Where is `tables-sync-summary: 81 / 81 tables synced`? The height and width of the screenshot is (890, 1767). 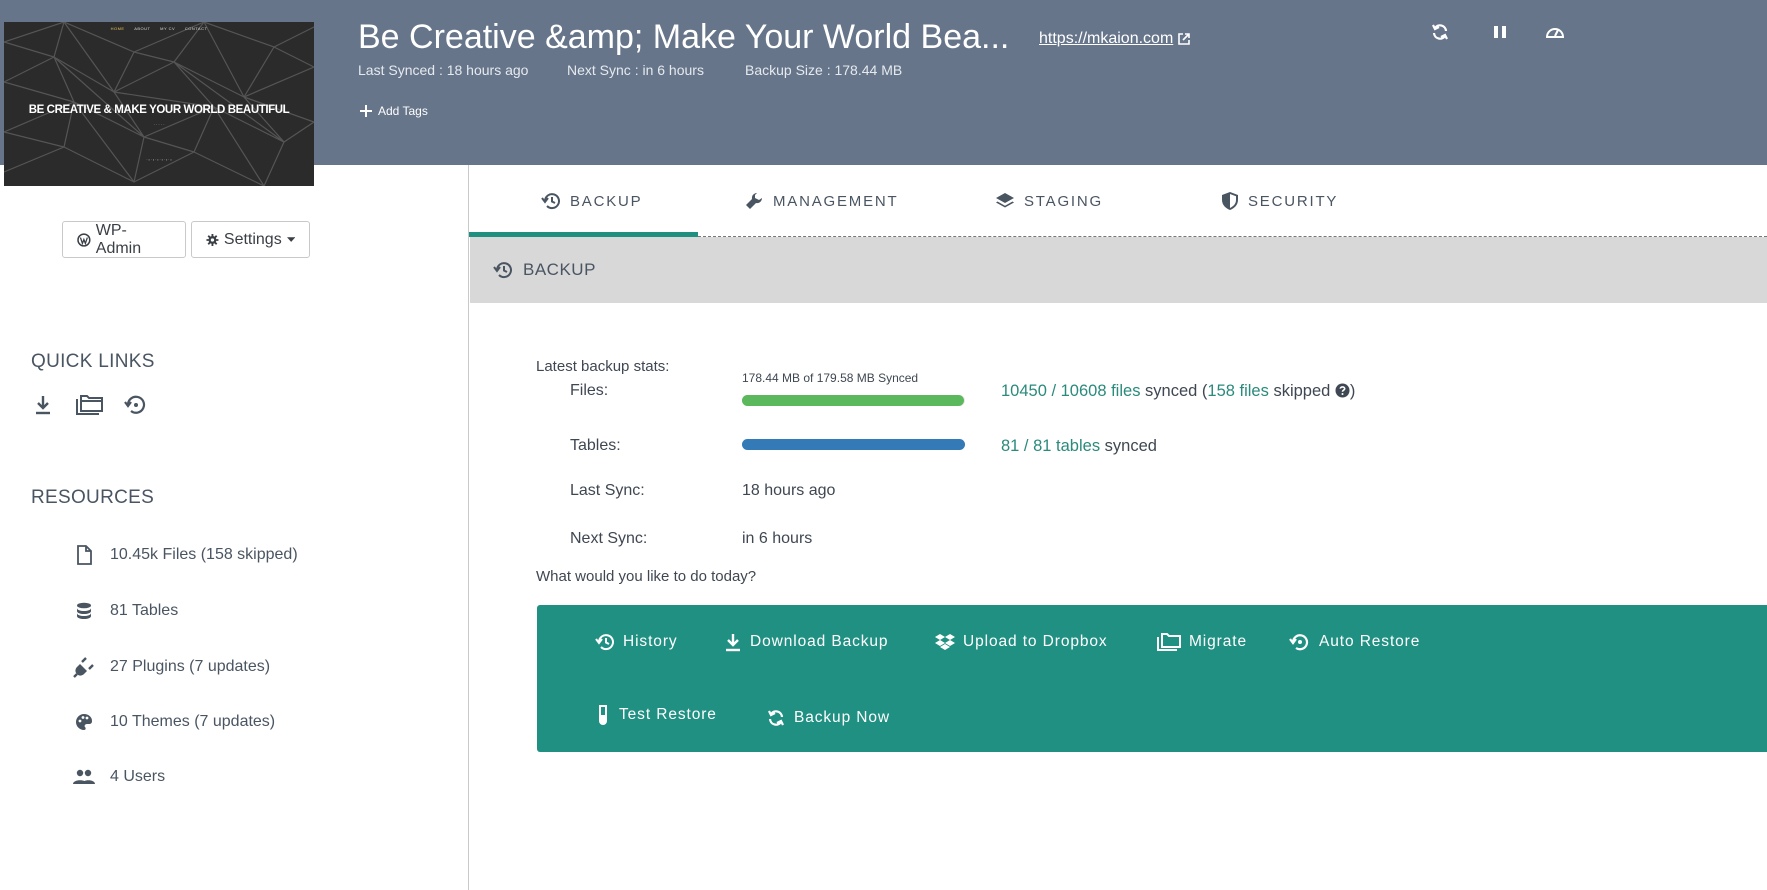 tables-sync-summary: 81 / 81 tables synced is located at coordinates (1079, 446).